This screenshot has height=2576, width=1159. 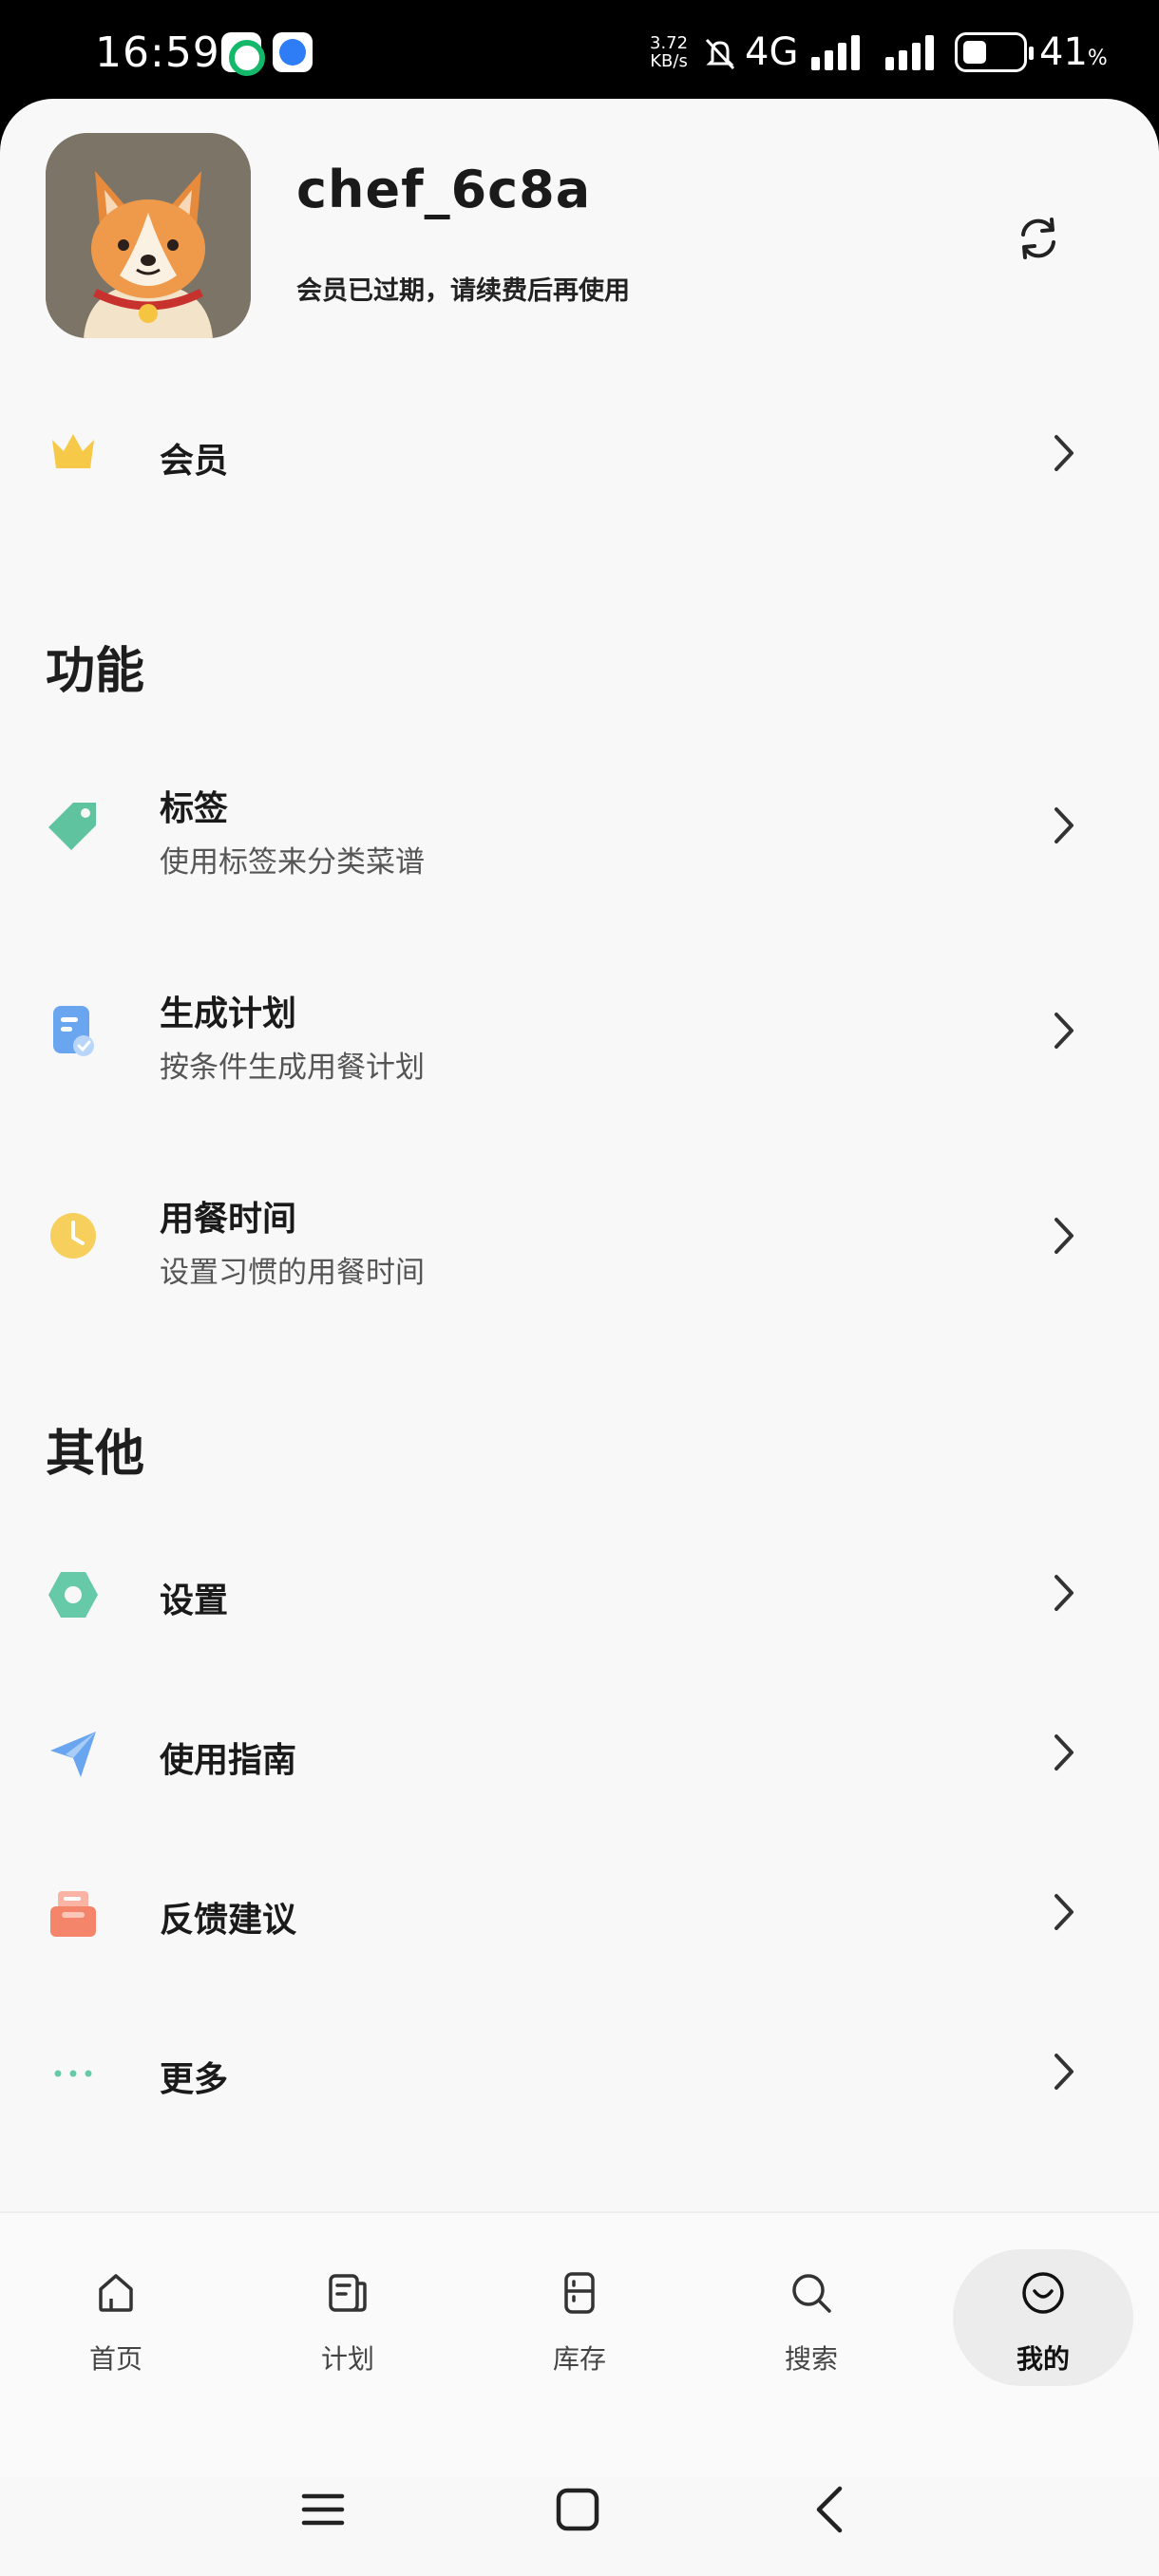 What do you see at coordinates (347, 2359) in the screenshot?
I see `nav-plan-label: 计划` at bounding box center [347, 2359].